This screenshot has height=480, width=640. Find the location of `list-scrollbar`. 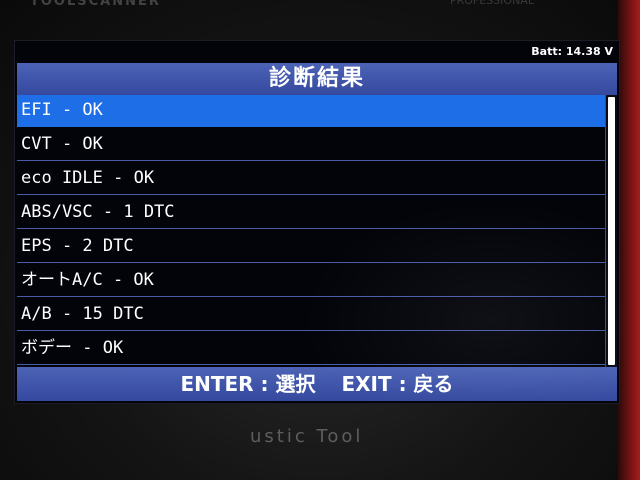

list-scrollbar is located at coordinates (611, 231).